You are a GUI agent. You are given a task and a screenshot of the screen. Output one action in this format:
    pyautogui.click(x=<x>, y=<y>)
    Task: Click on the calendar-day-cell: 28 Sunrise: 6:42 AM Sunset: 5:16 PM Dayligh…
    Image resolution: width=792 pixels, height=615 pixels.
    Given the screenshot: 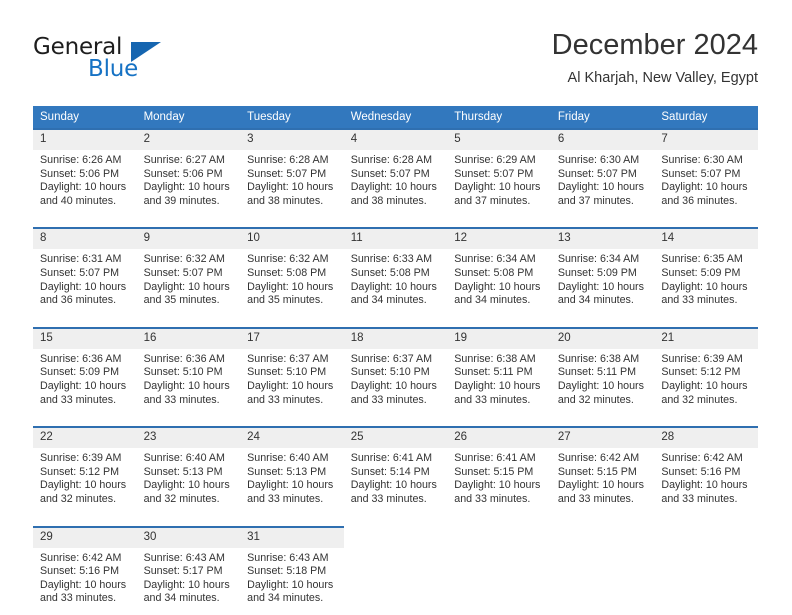 What is the action you would take?
    pyautogui.click(x=706, y=471)
    